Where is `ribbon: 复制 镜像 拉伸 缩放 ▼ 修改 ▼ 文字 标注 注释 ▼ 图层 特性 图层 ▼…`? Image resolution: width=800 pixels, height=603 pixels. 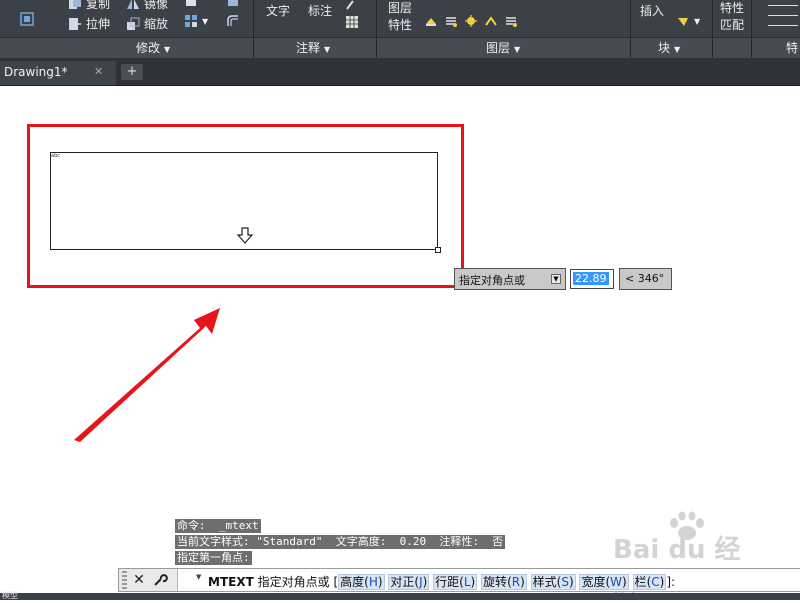
ribbon: 复制 镜像 拉伸 缩放 ▼ 修改 ▼ 文字 标注 注释 ▼ 图层 特性 图层 ▼… is located at coordinates (400, 29).